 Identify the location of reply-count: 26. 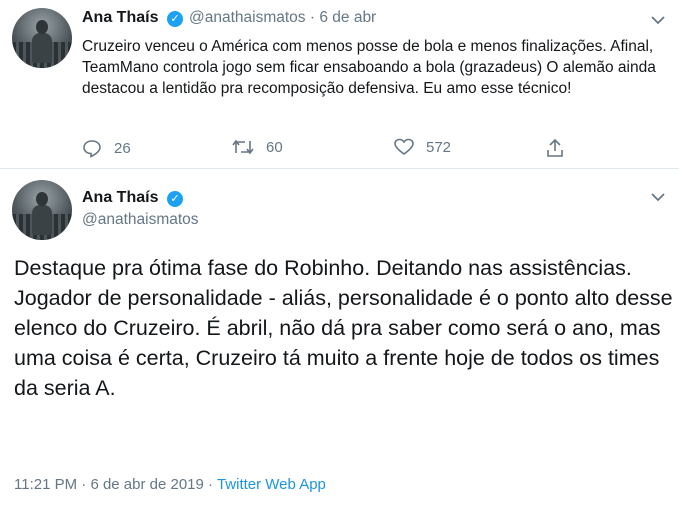
(122, 148).